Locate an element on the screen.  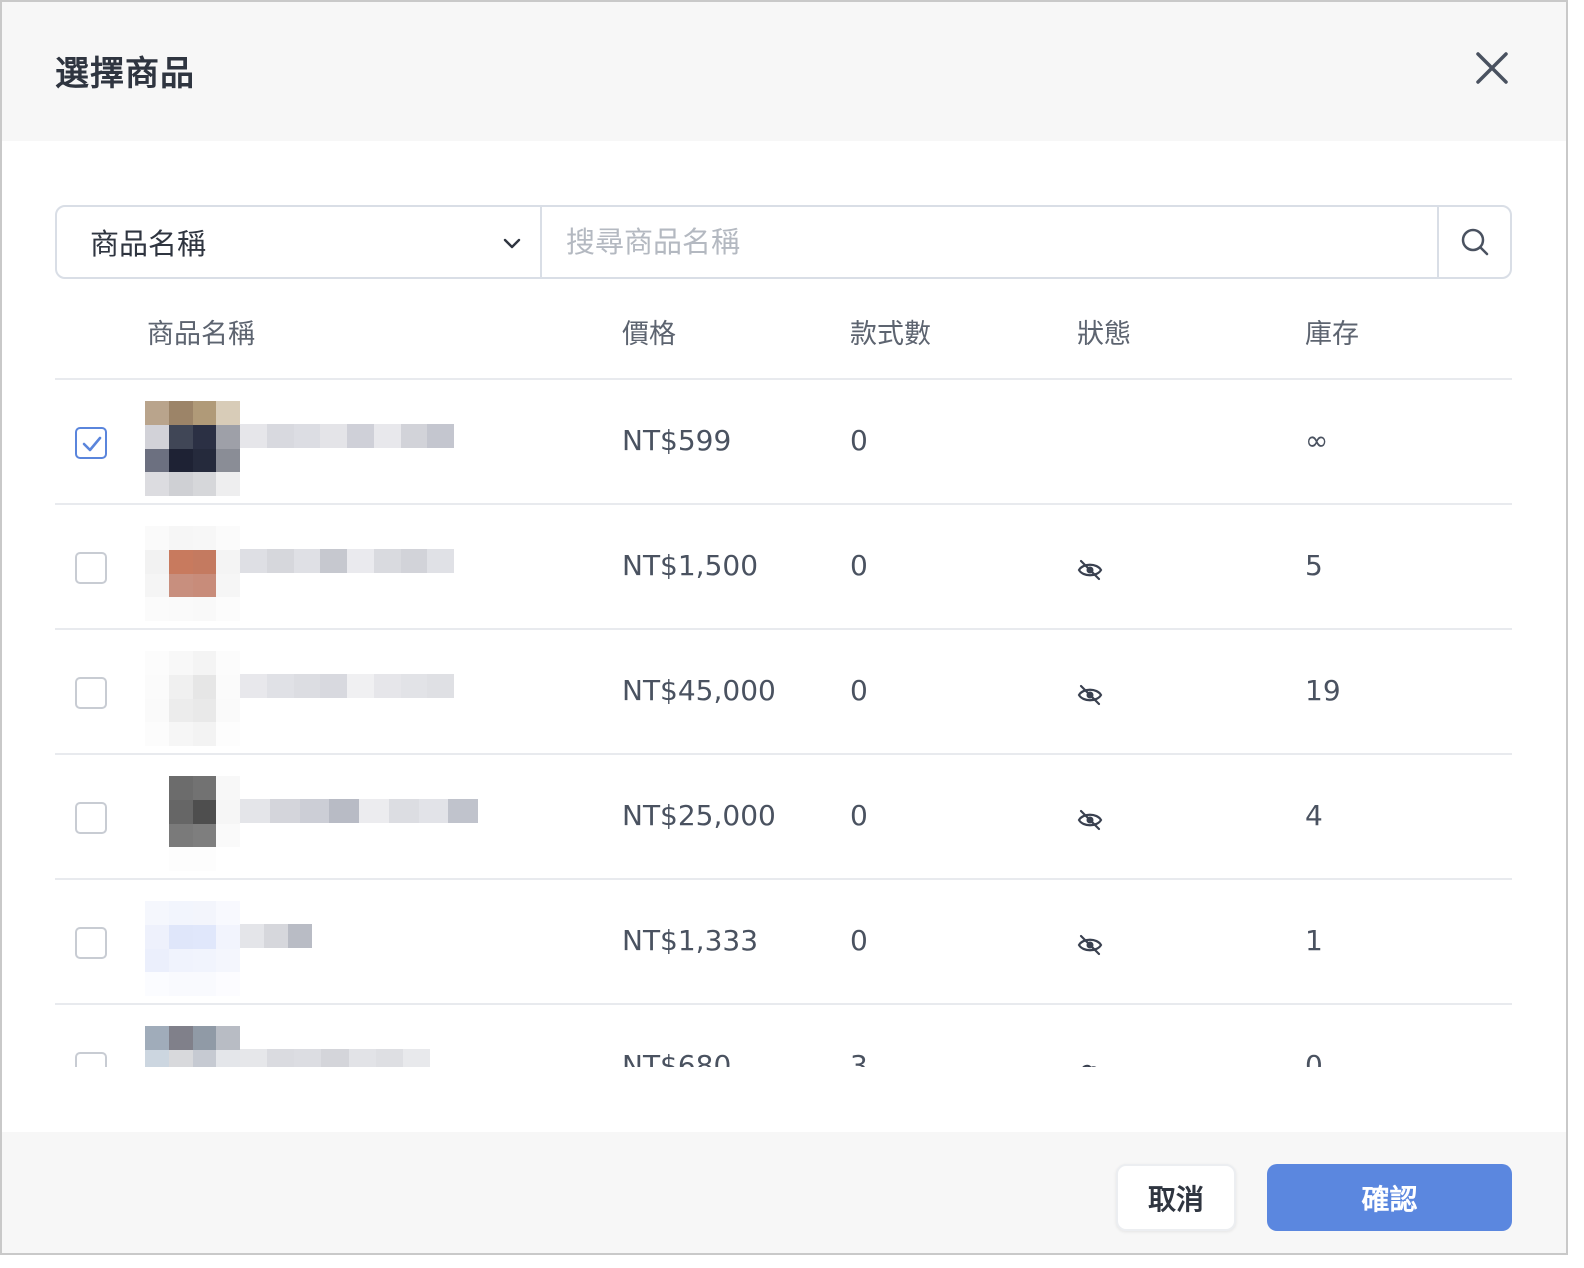
table-row: NT$45,000 0 19 is located at coordinates (783, 692).